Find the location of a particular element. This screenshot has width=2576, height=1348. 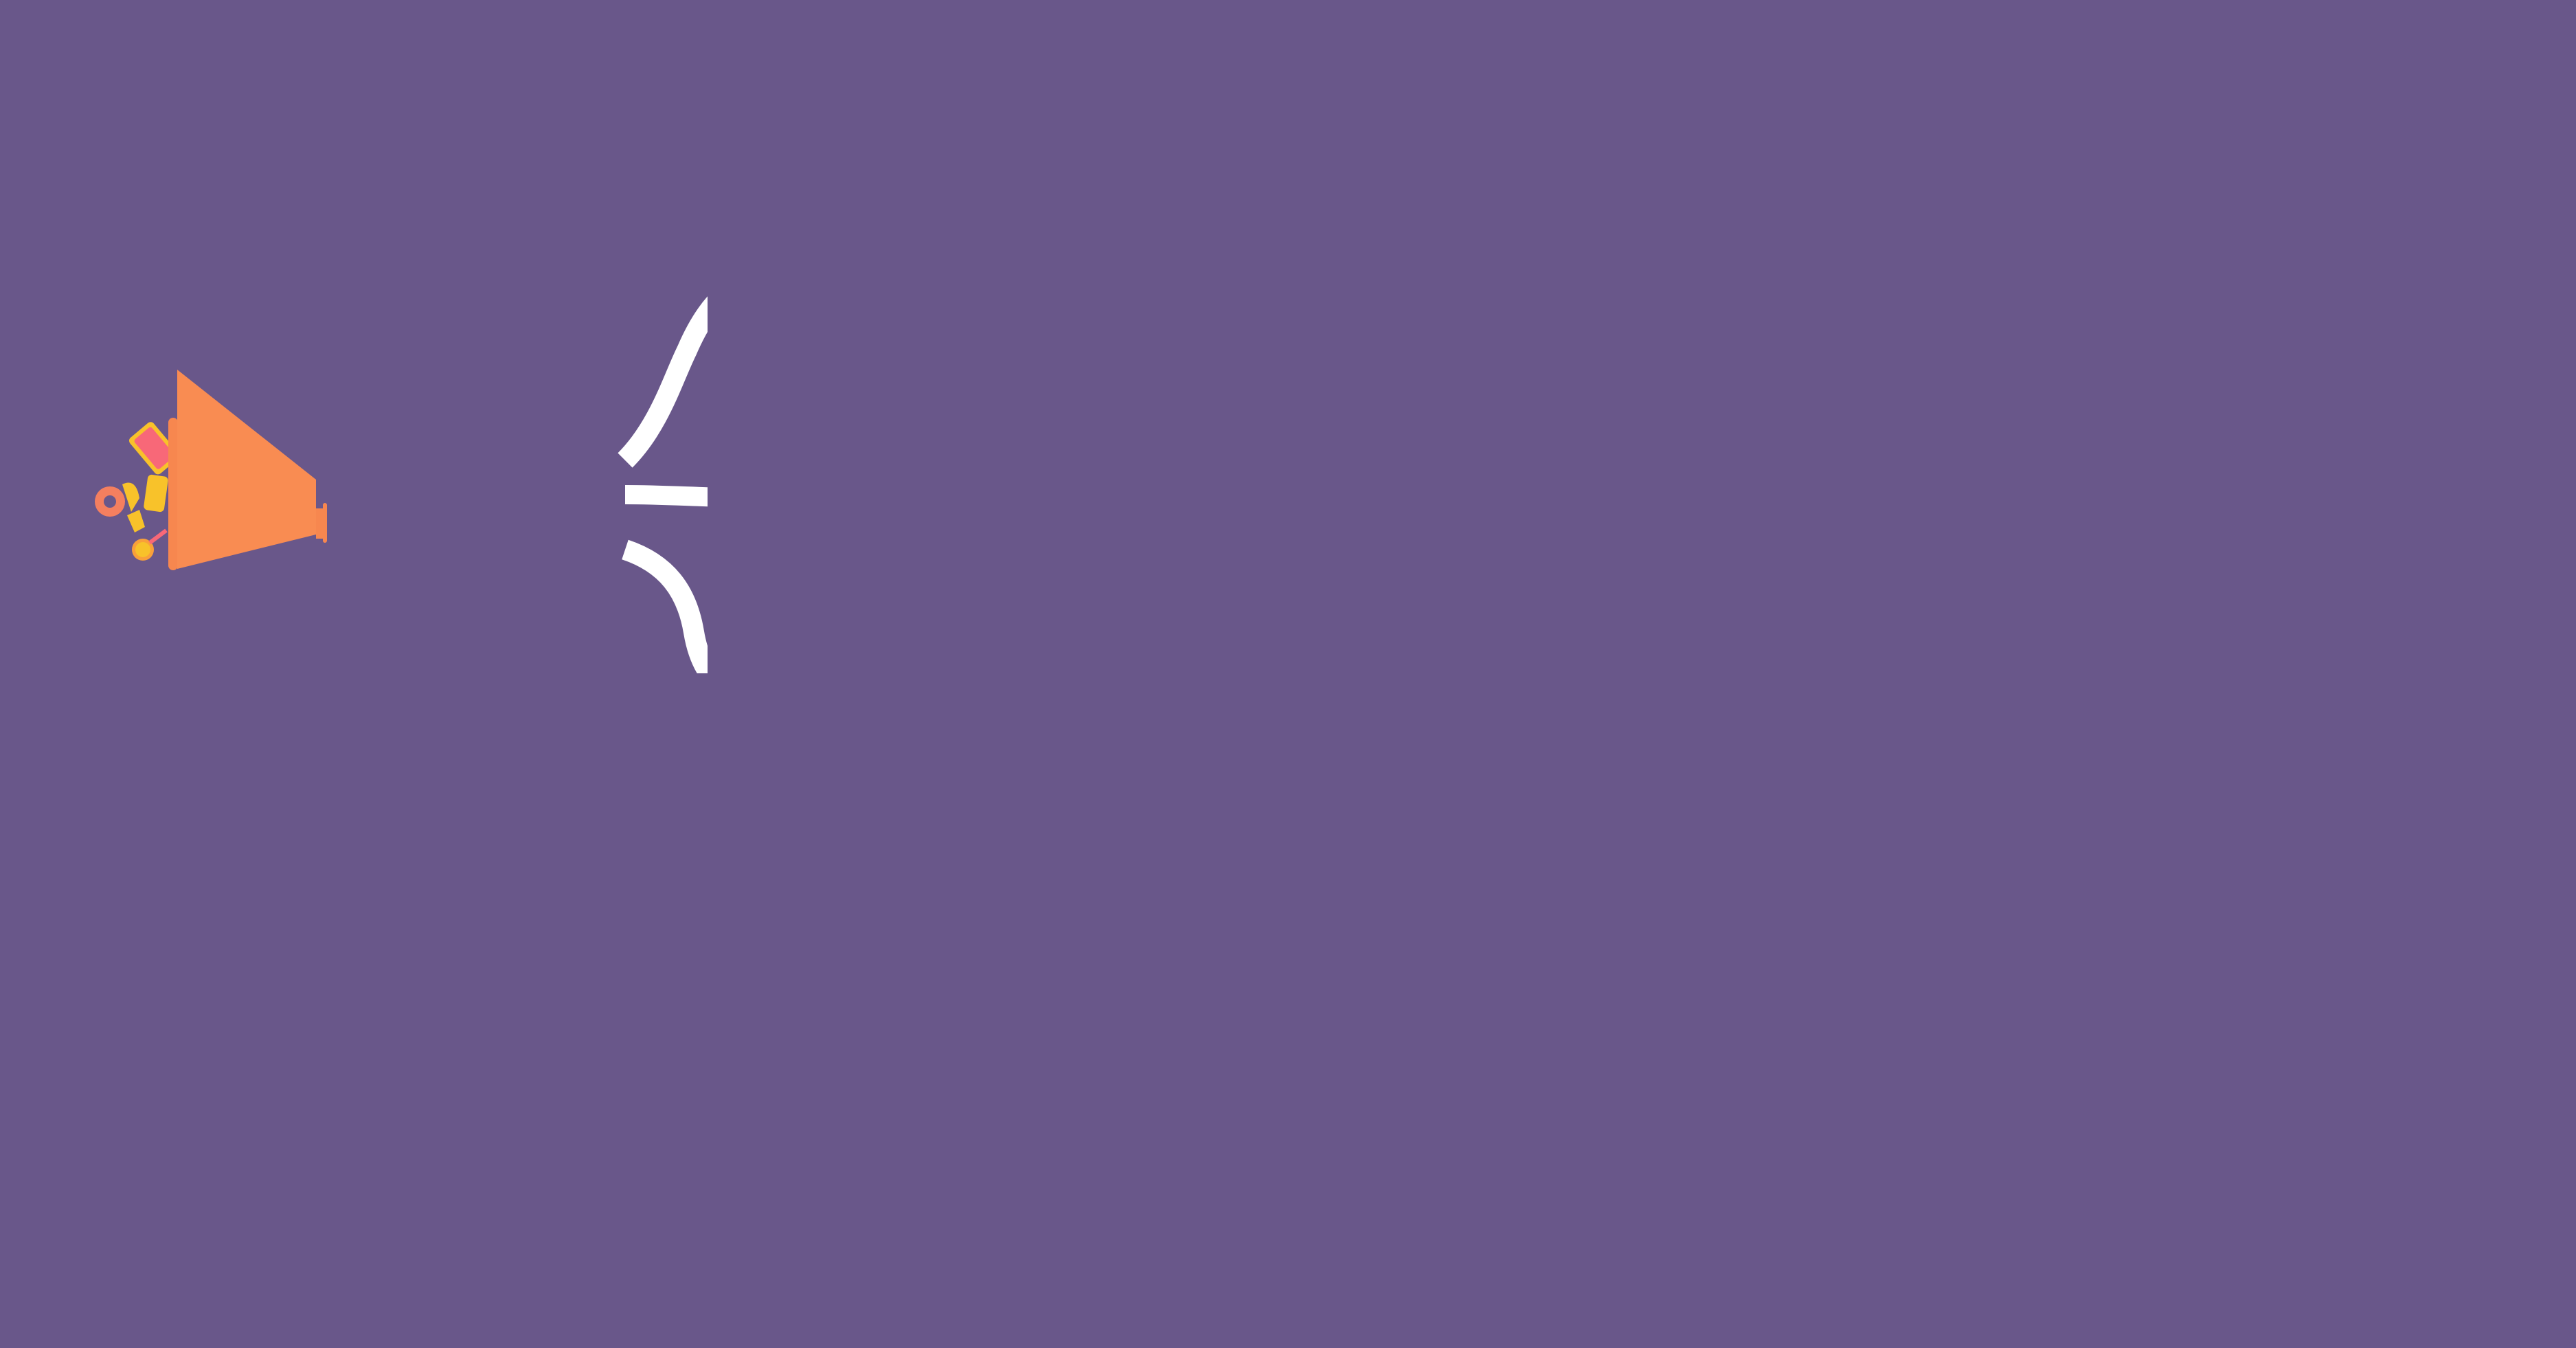

data-sources-icon is located at coordinates (137, 491).